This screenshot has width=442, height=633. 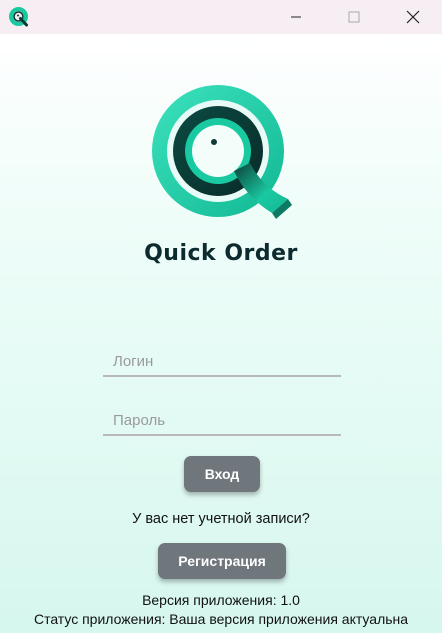 I want to click on minimize-icon, so click(x=296, y=17).